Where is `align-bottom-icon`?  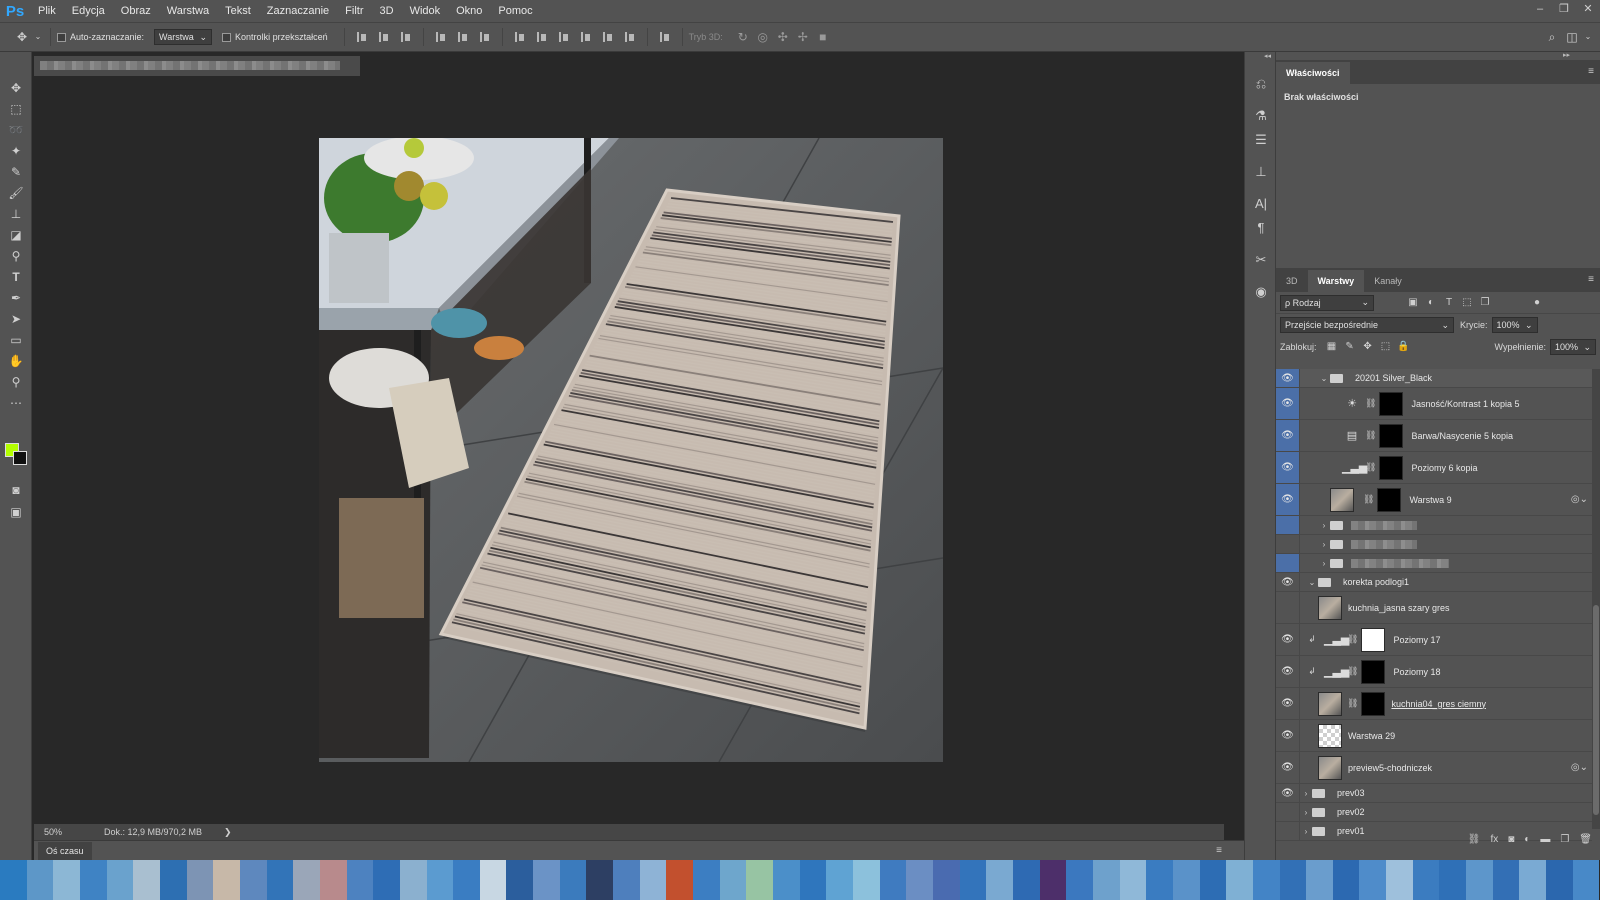 align-bottom-icon is located at coordinates (406, 37).